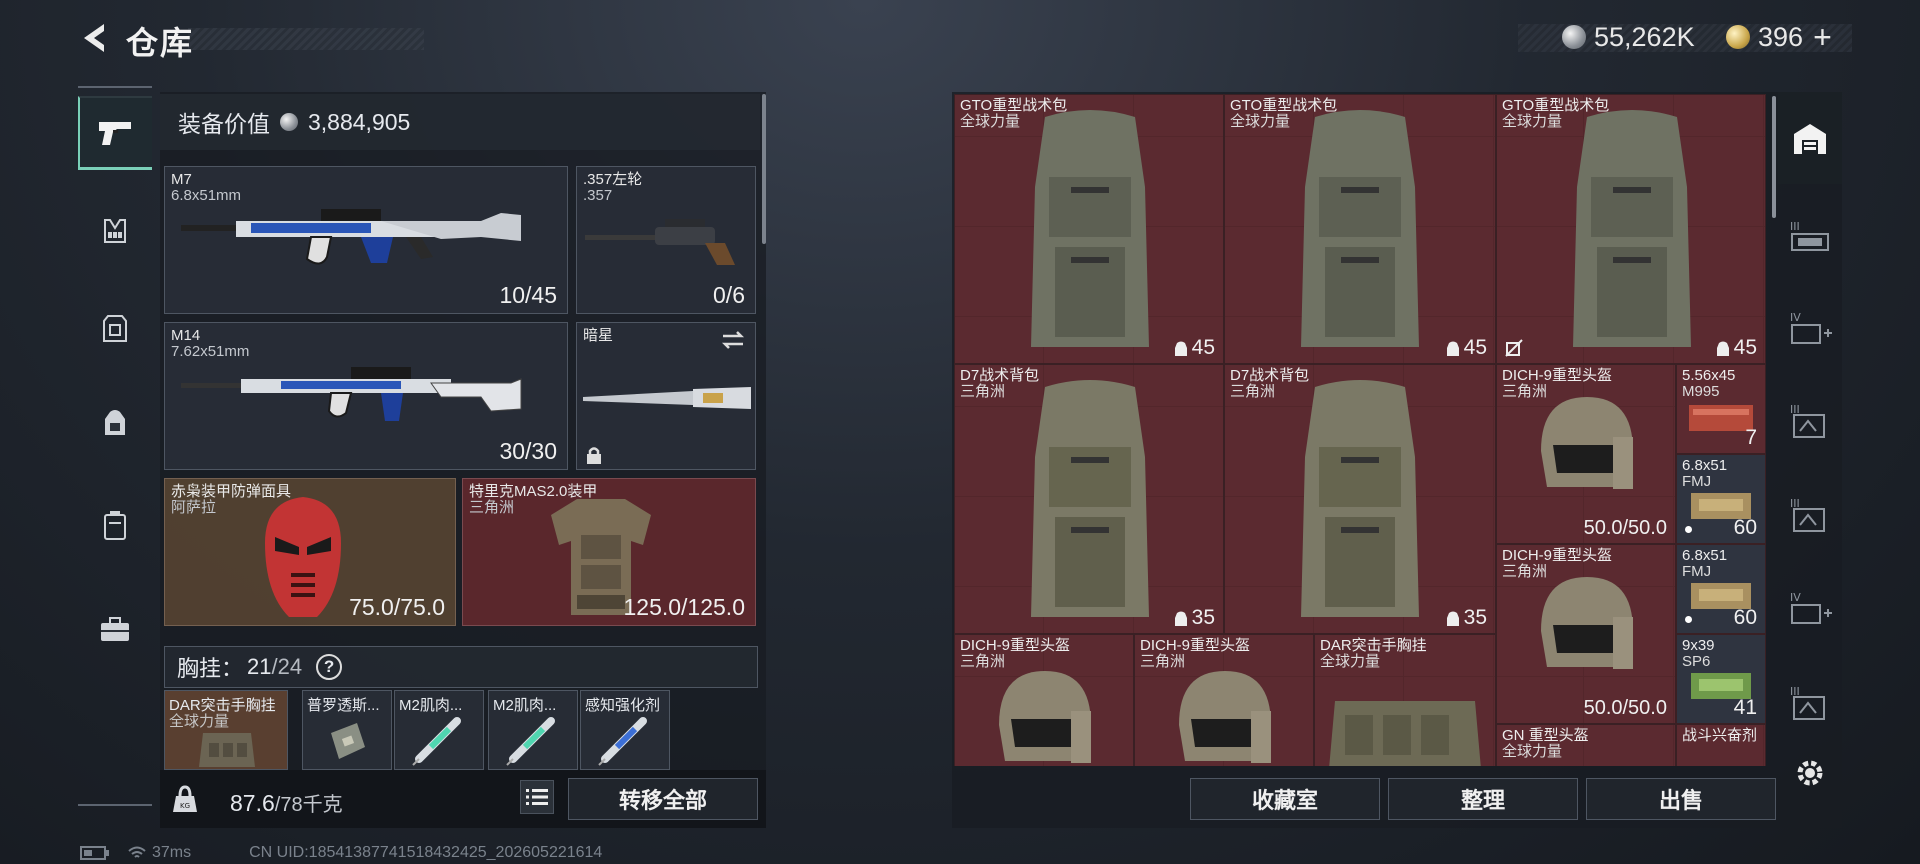 This screenshot has width=1920, height=864. Describe the element at coordinates (1203, 617) in the screenshot. I see `item-count: 35` at that location.